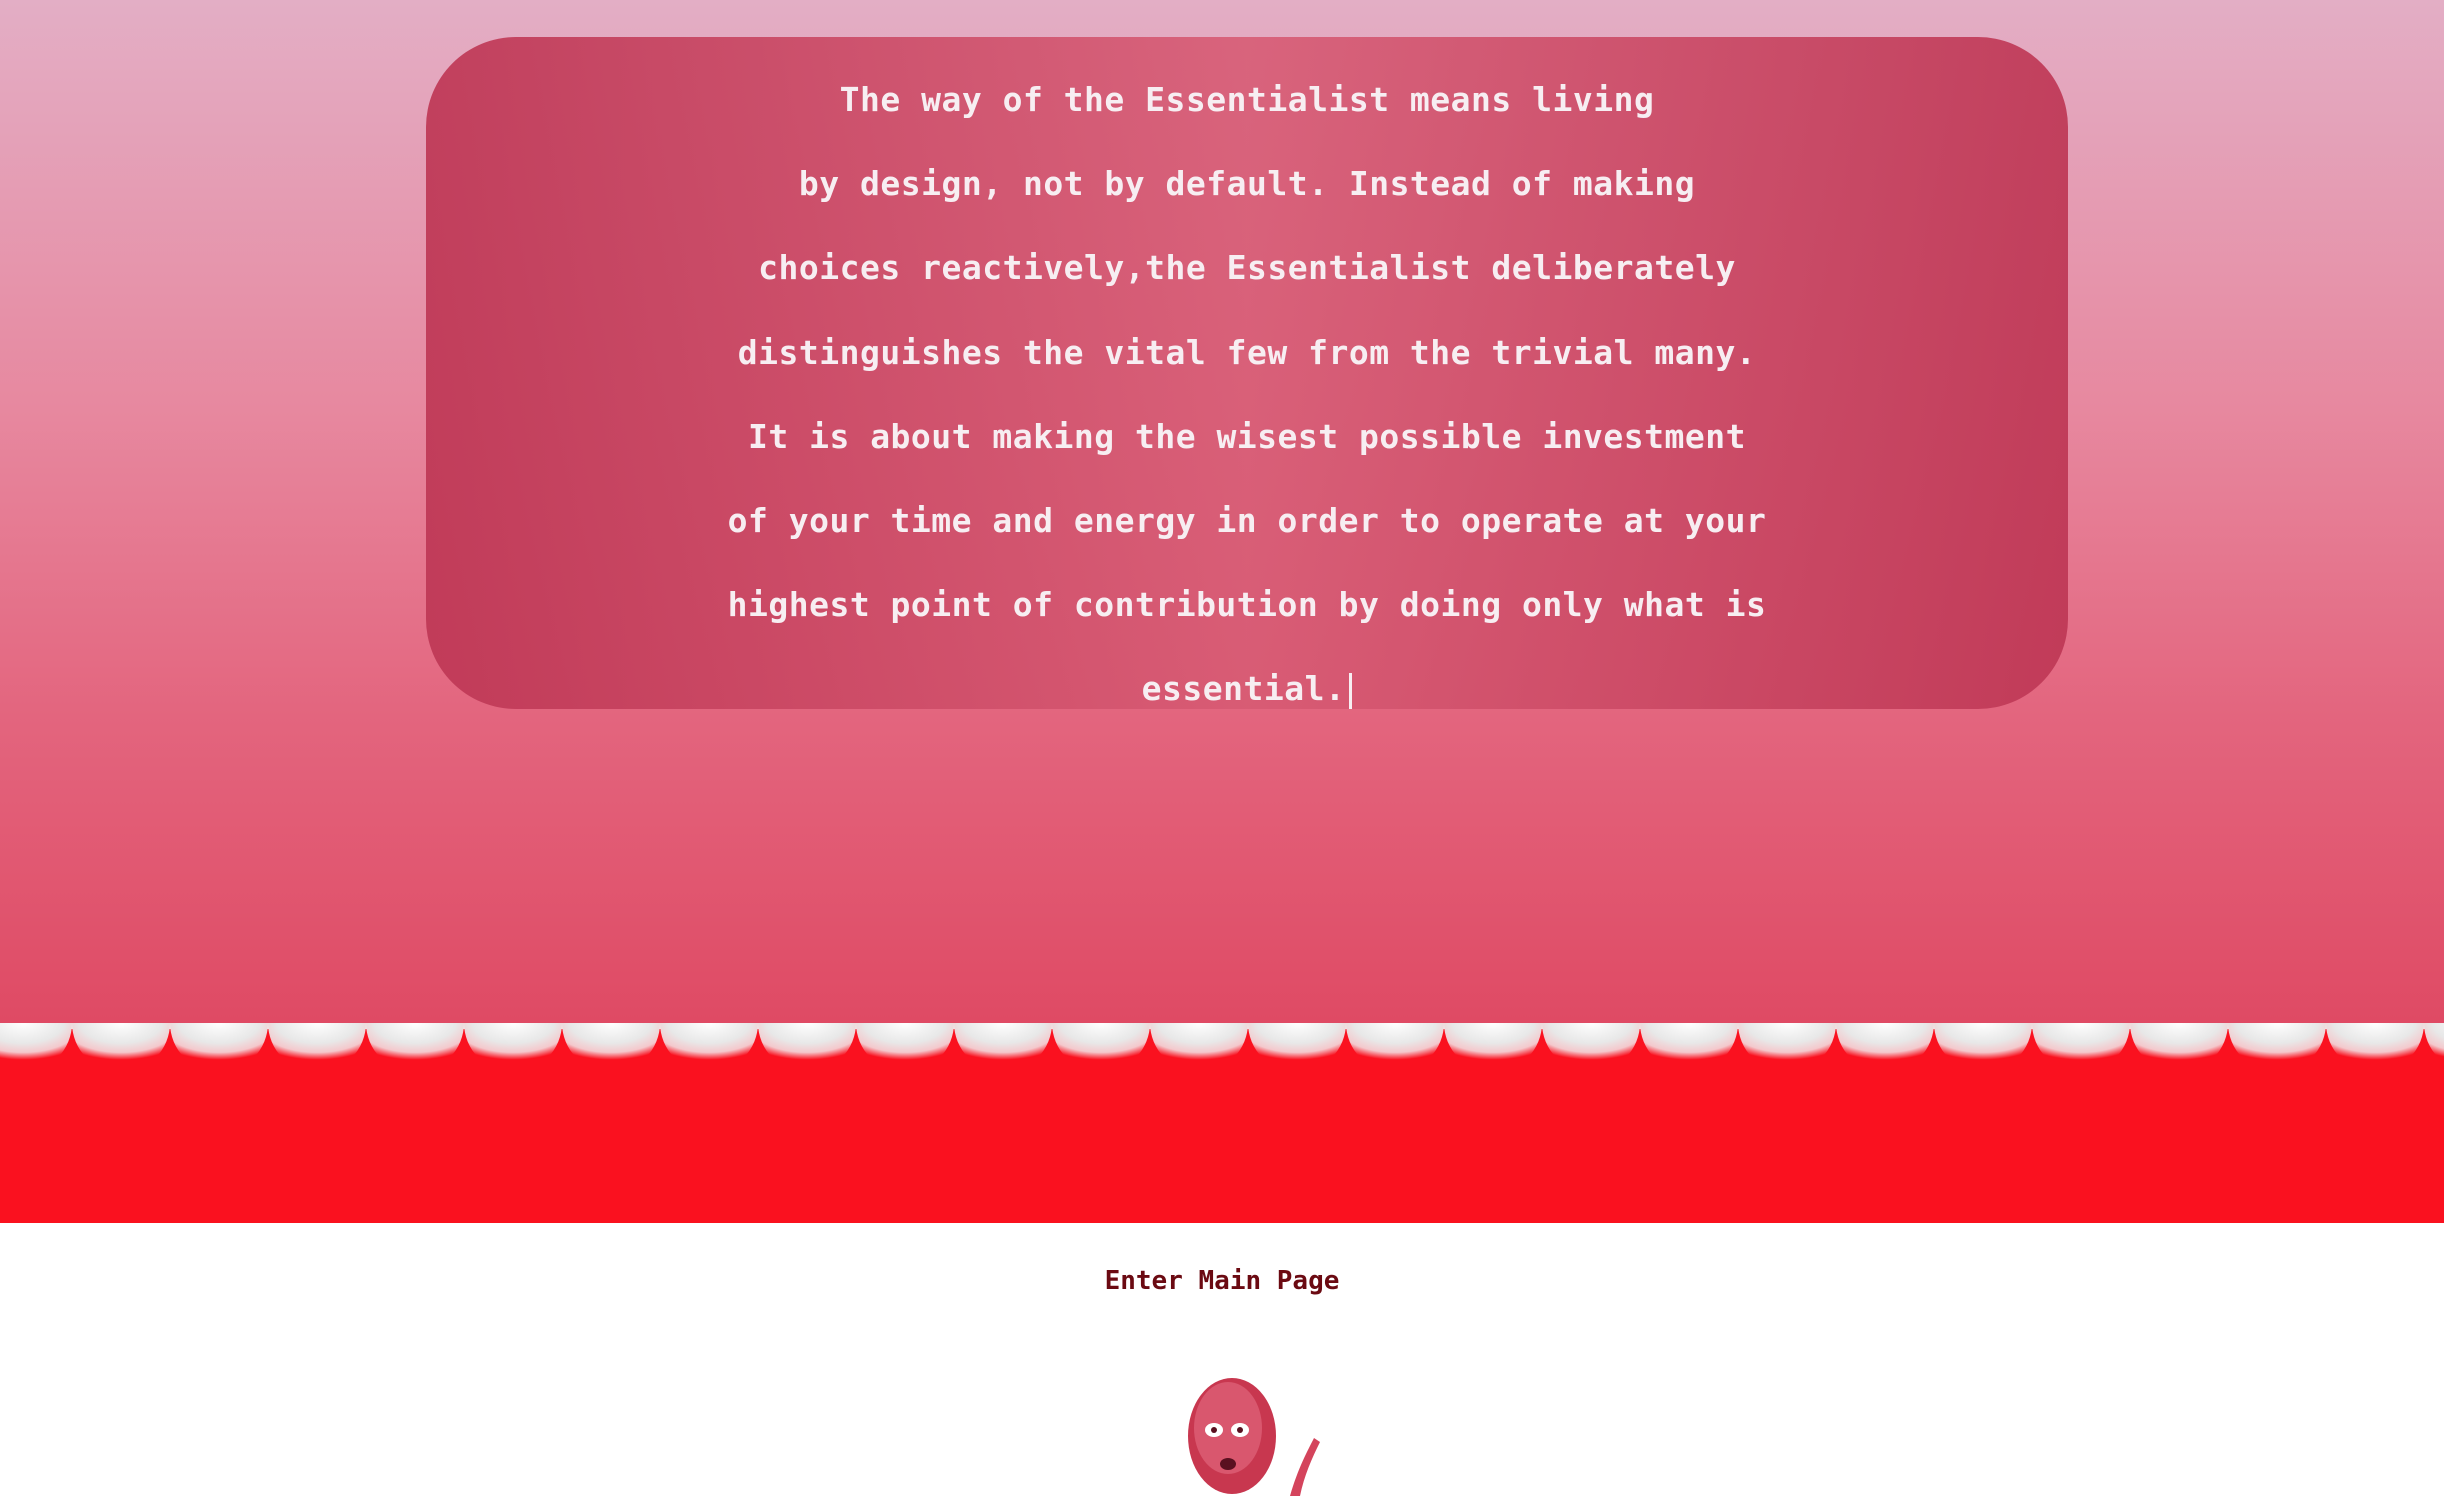  I want to click on scalloped-curtain-band, so click(1222, 1123).